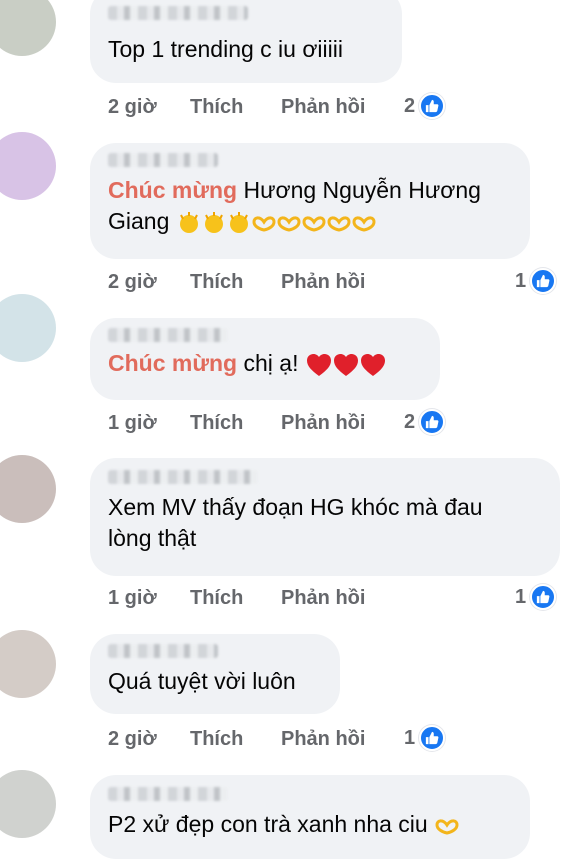  I want to click on comment-bubble: Quá tuyệt vời luôn, so click(215, 674).